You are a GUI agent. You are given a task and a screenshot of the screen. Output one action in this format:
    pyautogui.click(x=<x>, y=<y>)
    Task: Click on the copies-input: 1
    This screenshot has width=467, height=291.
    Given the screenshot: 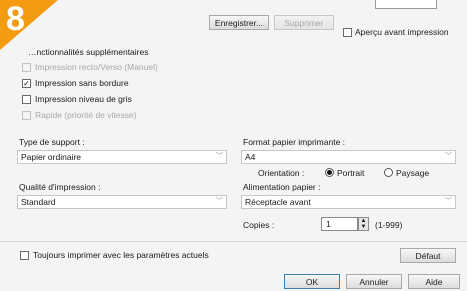 What is the action you would take?
    pyautogui.click(x=339, y=224)
    